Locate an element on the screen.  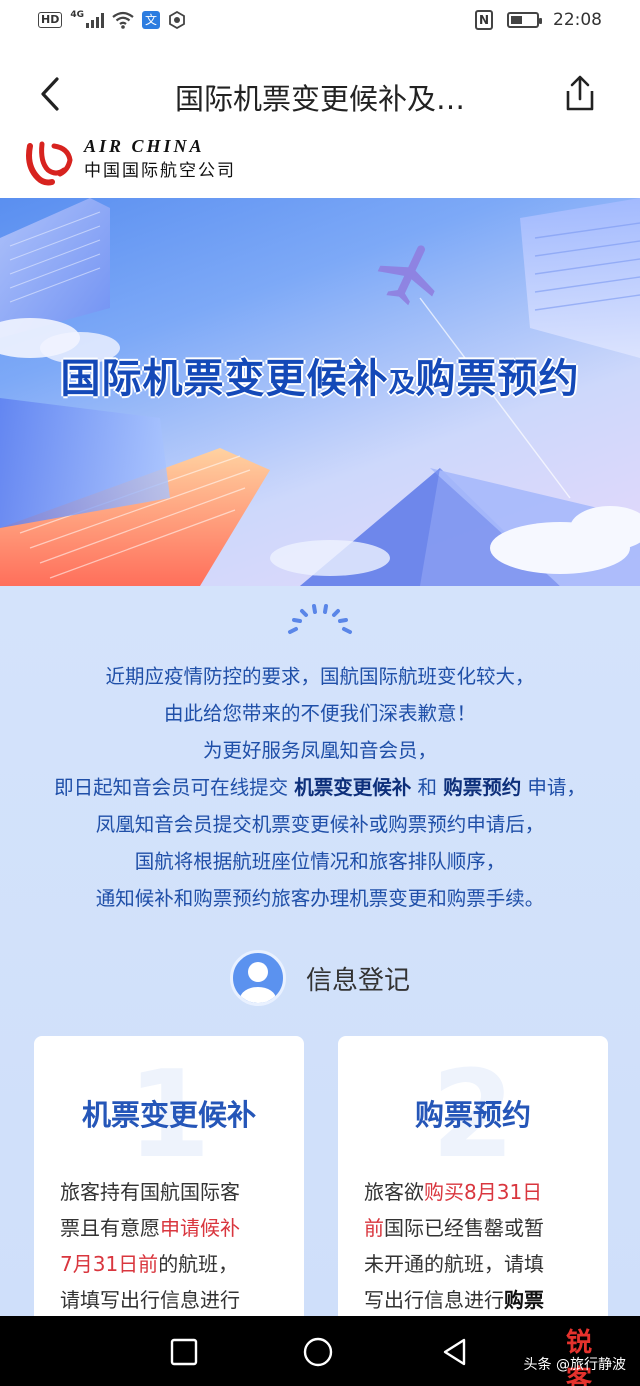
card-bold: 购票 is located at coordinates (524, 1300).